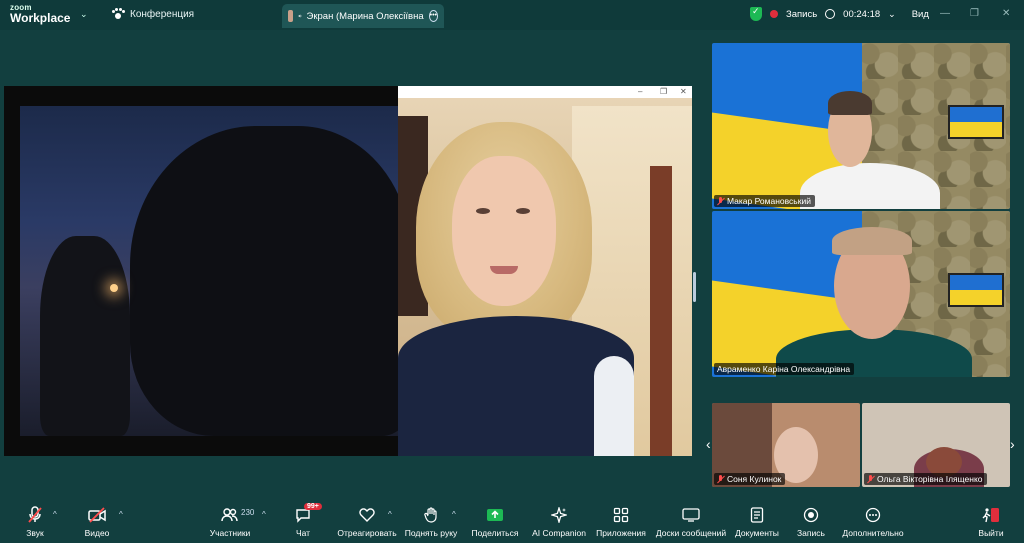 The width and height of the screenshot is (1024, 543). What do you see at coordinates (97, 533) in the screenshot?
I see `video-label: Видео` at bounding box center [97, 533].